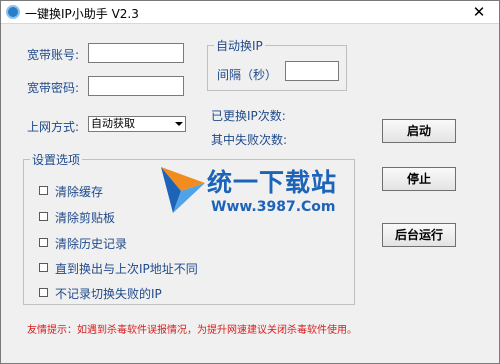 This screenshot has width=500, height=364. Describe the element at coordinates (113, 123) in the screenshot. I see `network-mode-value: 自动获取` at that location.